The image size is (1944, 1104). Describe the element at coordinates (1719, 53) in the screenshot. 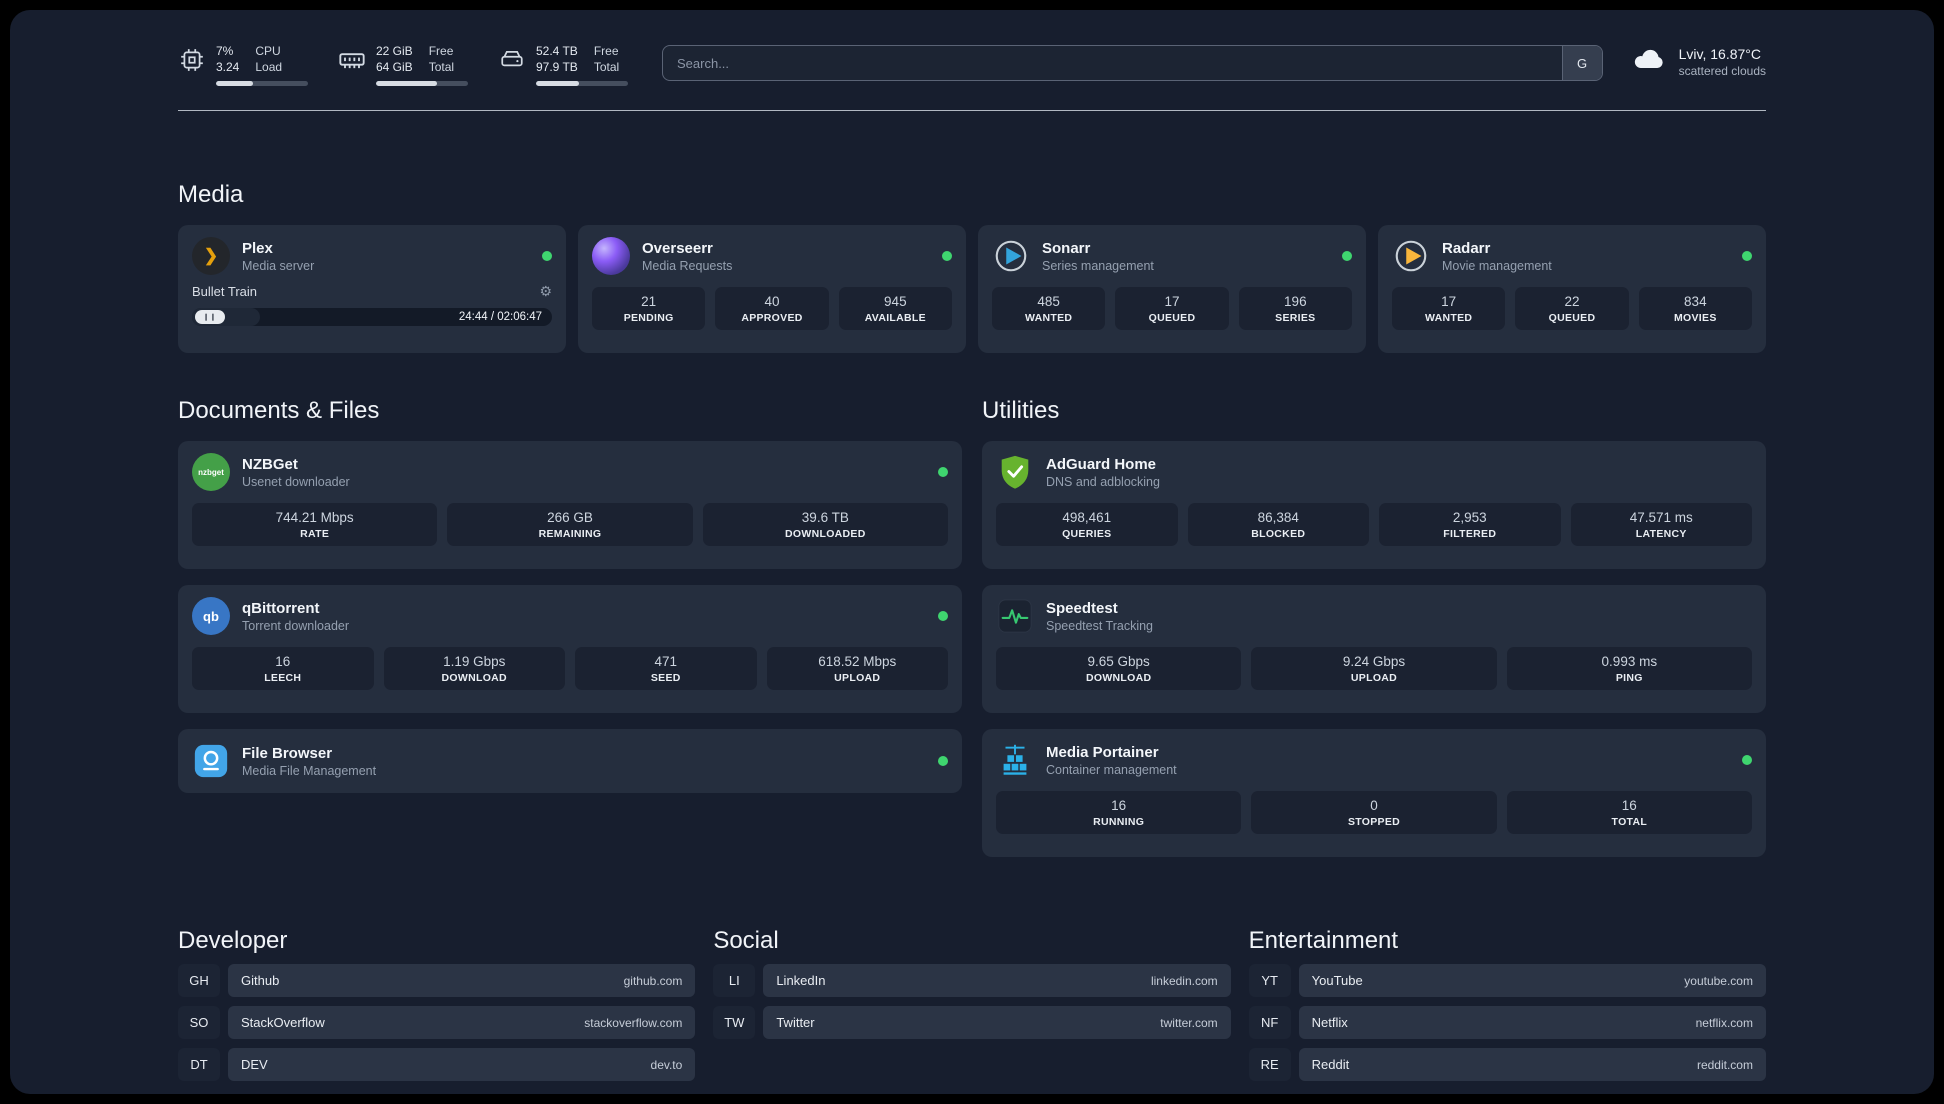

I see `weather-location: Lviv, 16.87°C` at that location.